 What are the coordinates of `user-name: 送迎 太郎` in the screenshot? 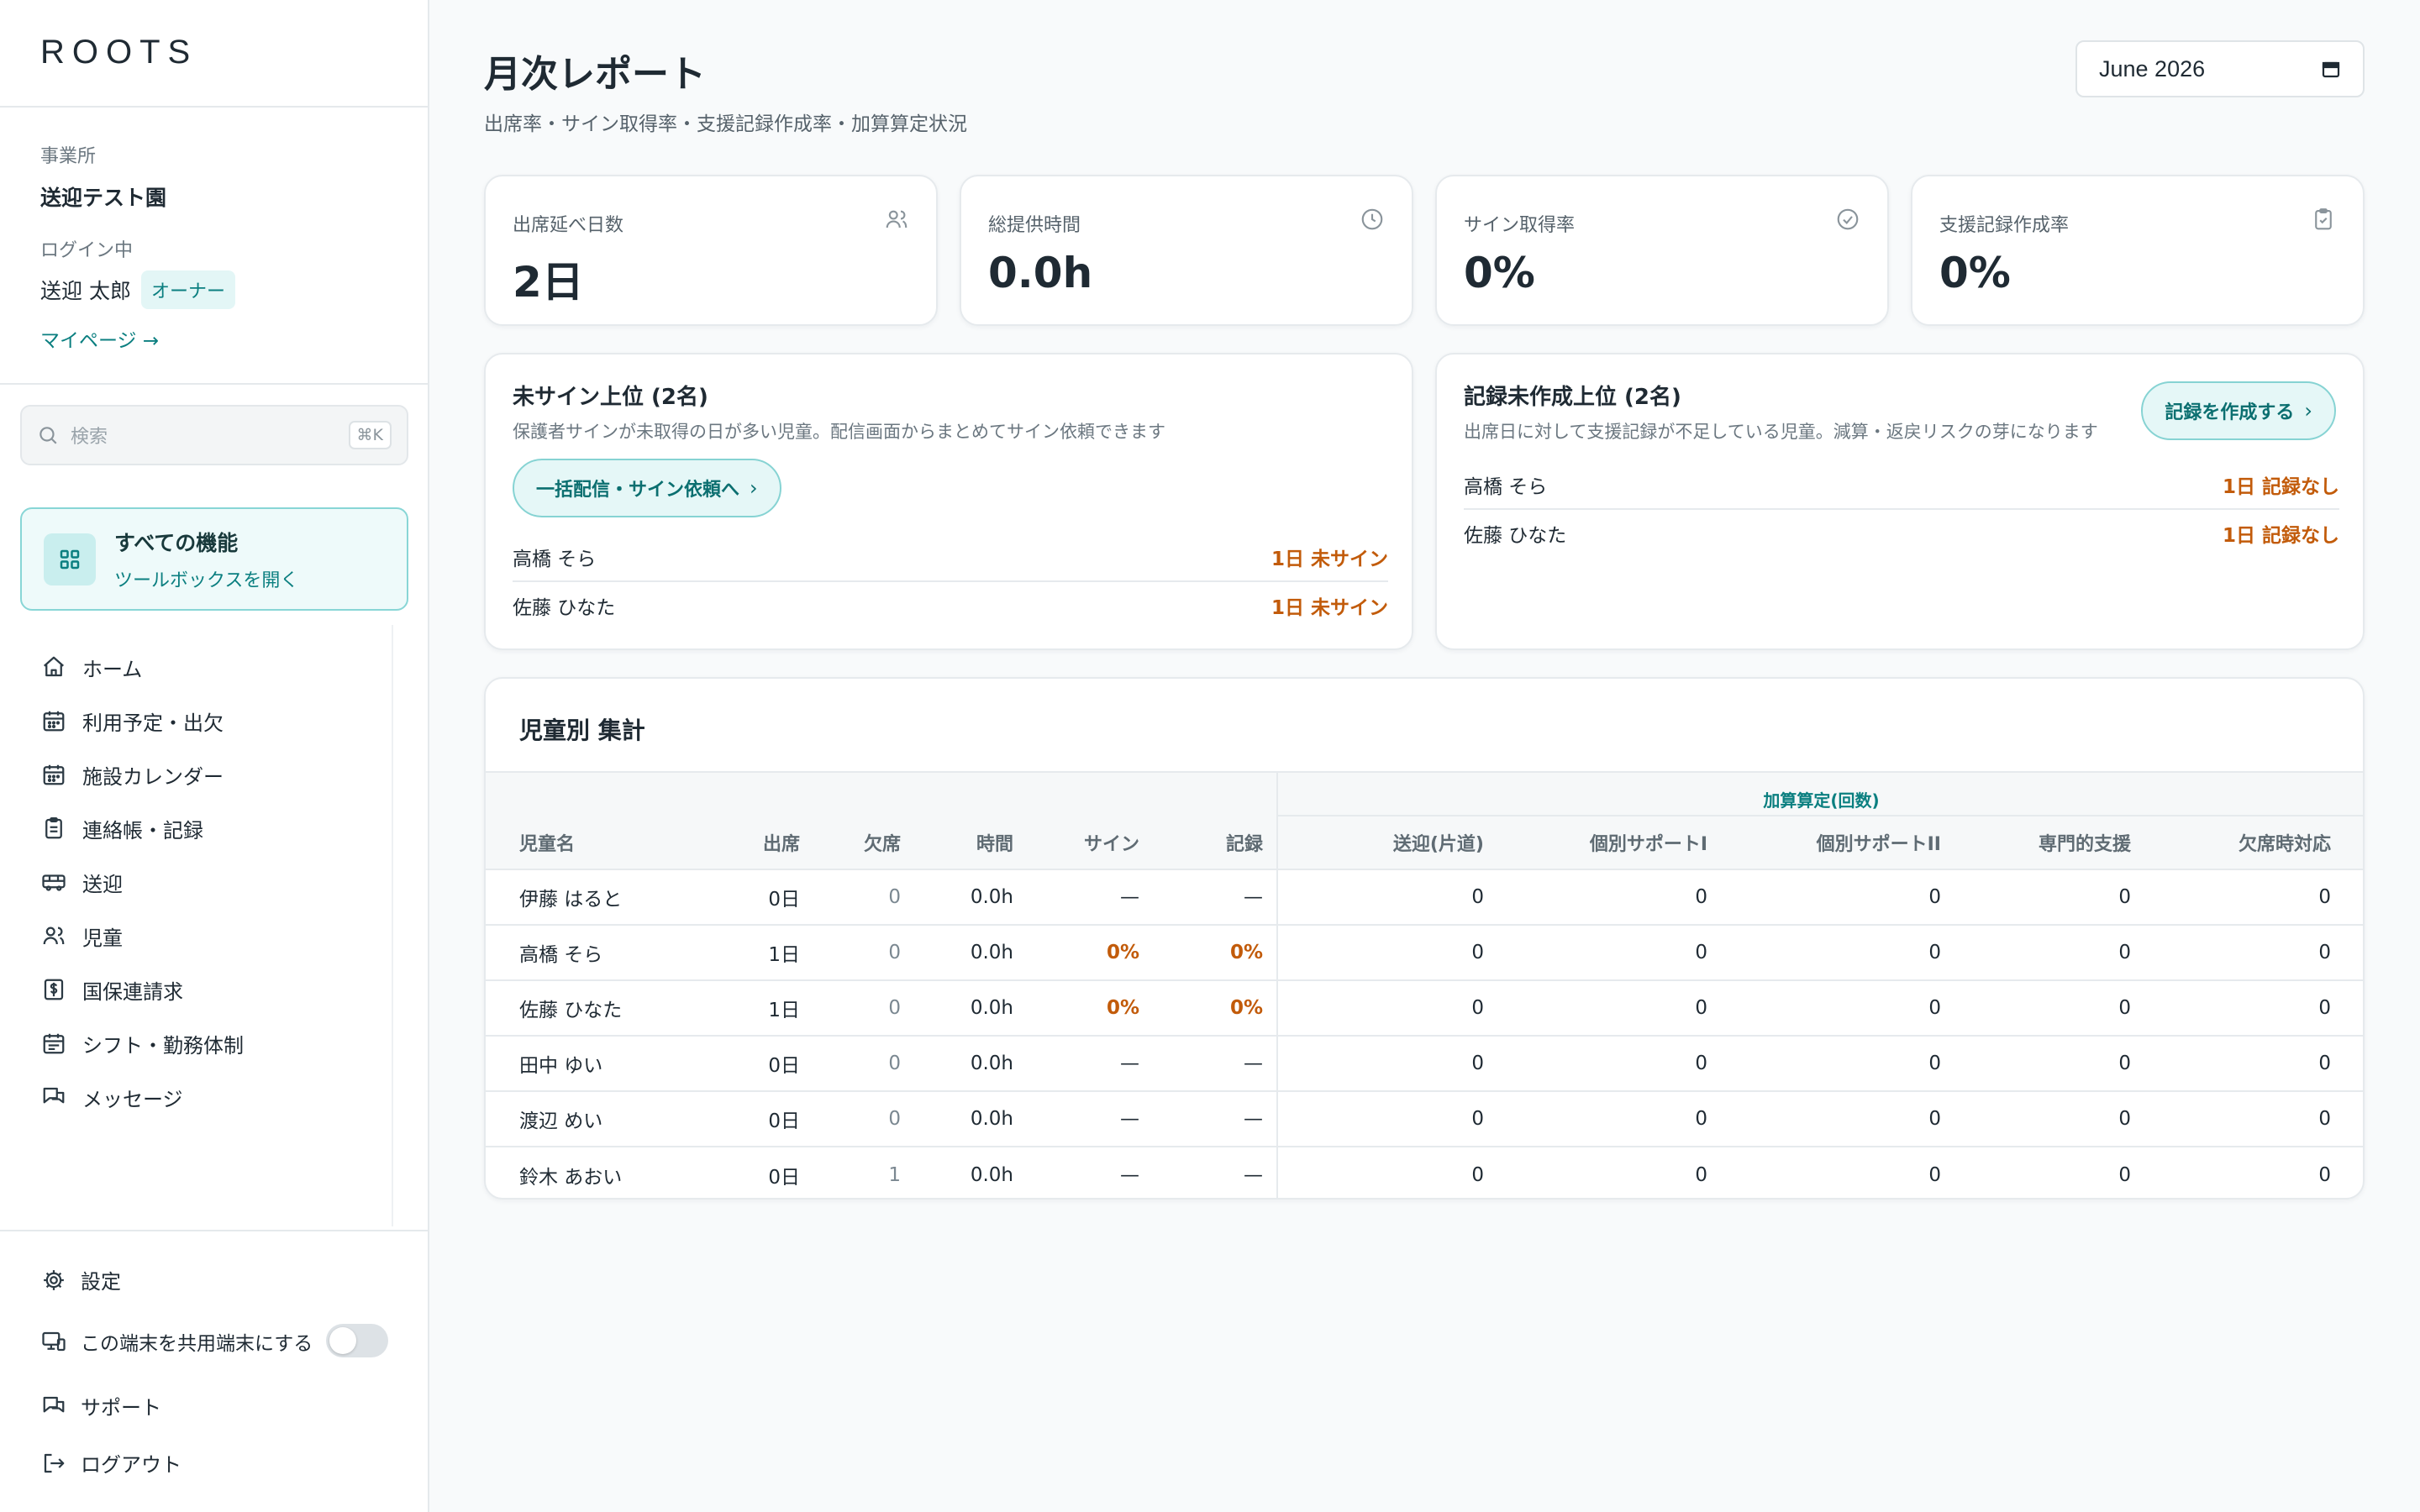 It's located at (85, 291).